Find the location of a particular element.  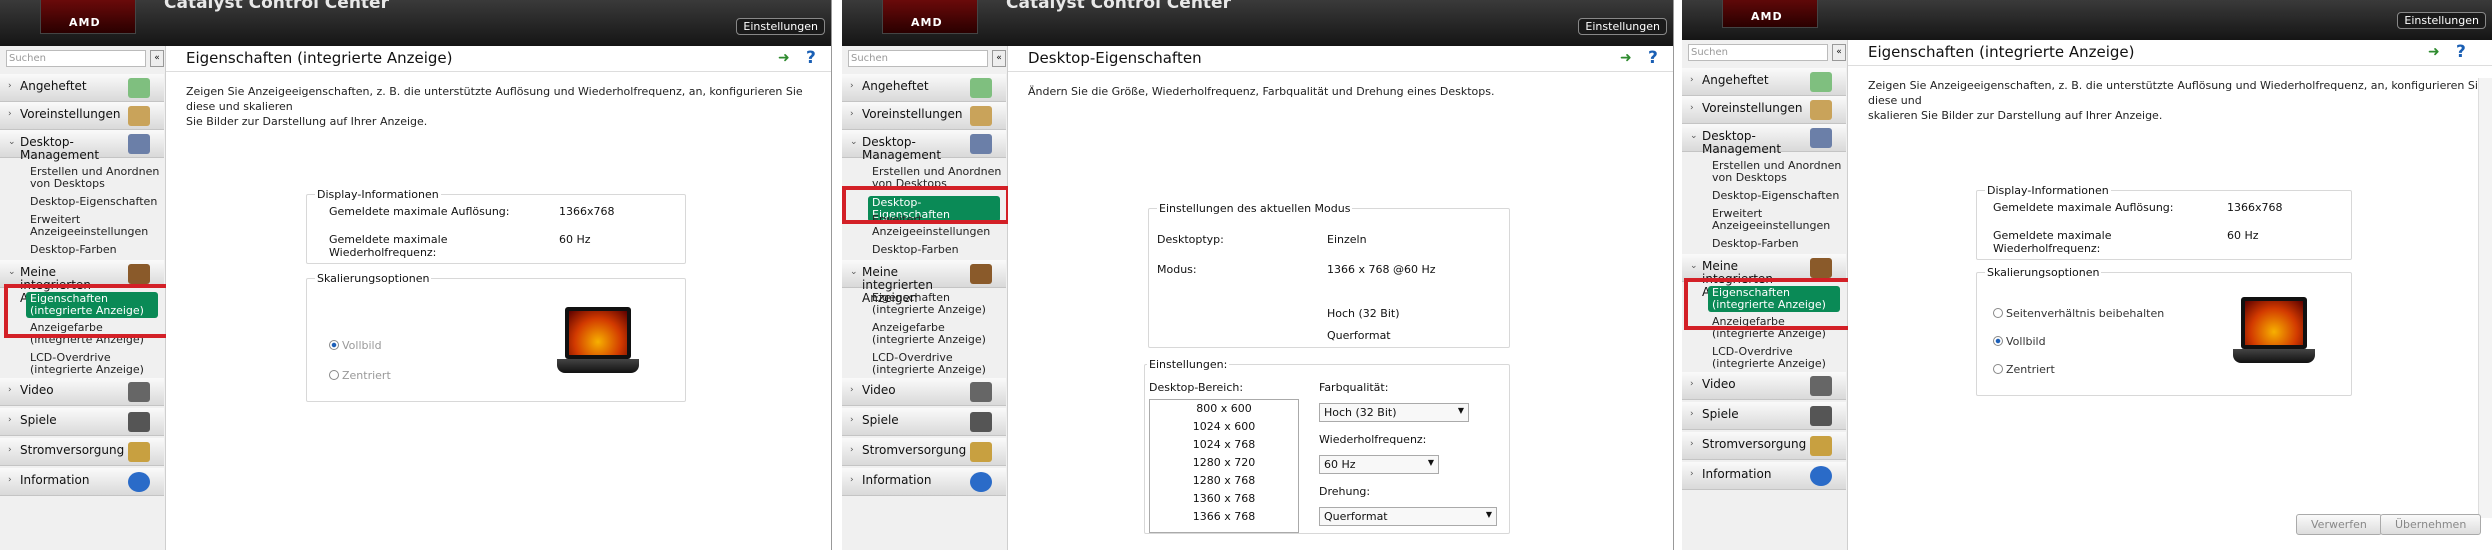

apply-button: Übernehmen is located at coordinates (2431, 524).